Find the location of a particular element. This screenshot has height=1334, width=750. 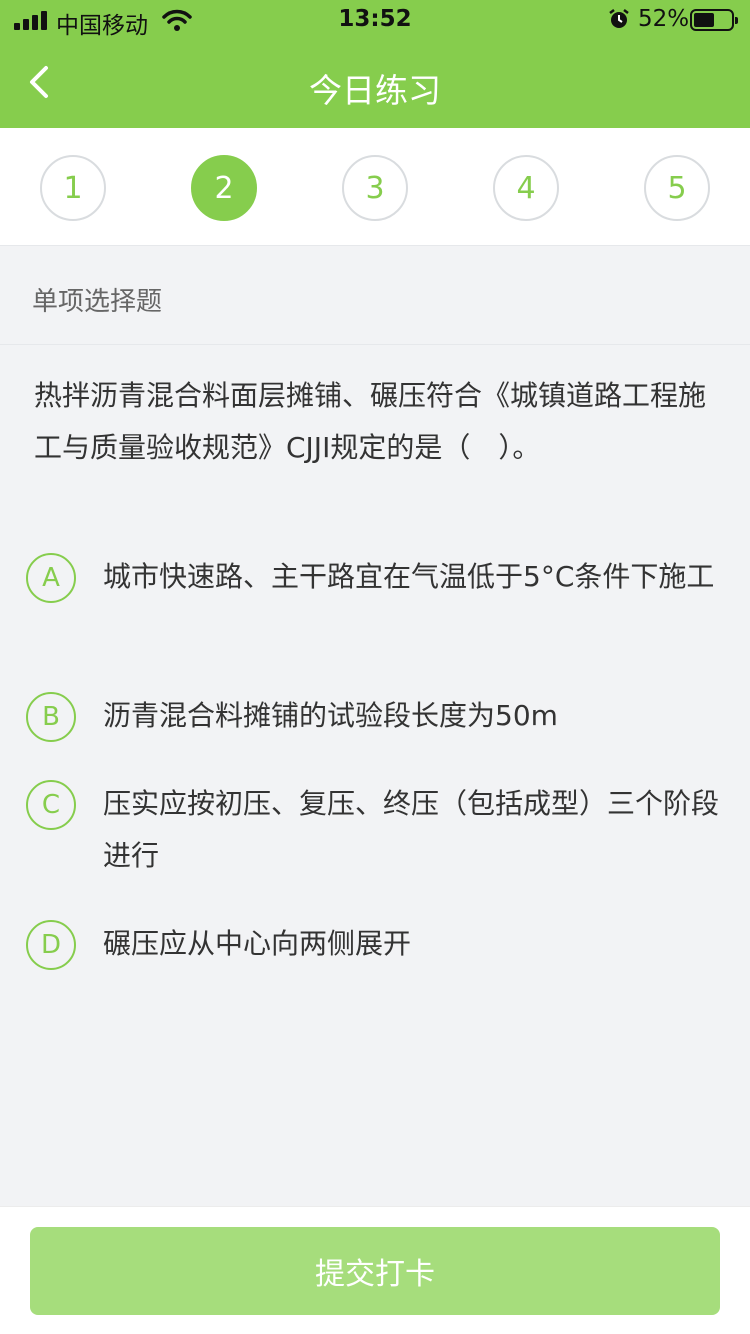

footer-bar: 提交打卡 is located at coordinates (375, 1270).